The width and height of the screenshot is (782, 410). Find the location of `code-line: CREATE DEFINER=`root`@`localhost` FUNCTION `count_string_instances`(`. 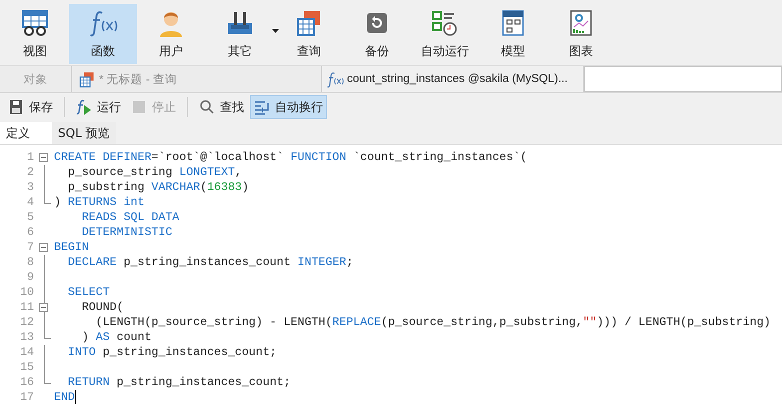

code-line: CREATE DEFINER=`root`@`localhost` FUNCTION `count_string_instances`( is located at coordinates (291, 157).